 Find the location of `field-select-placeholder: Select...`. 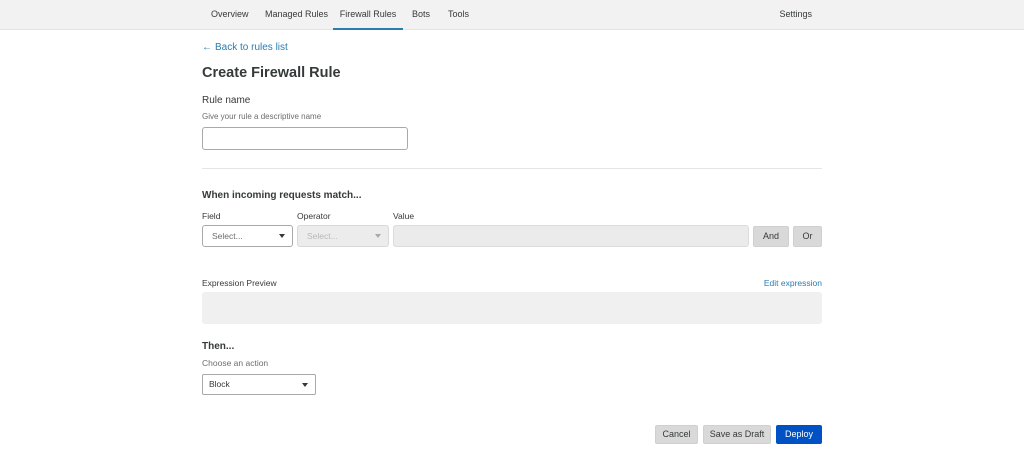

field-select-placeholder: Select... is located at coordinates (227, 236).